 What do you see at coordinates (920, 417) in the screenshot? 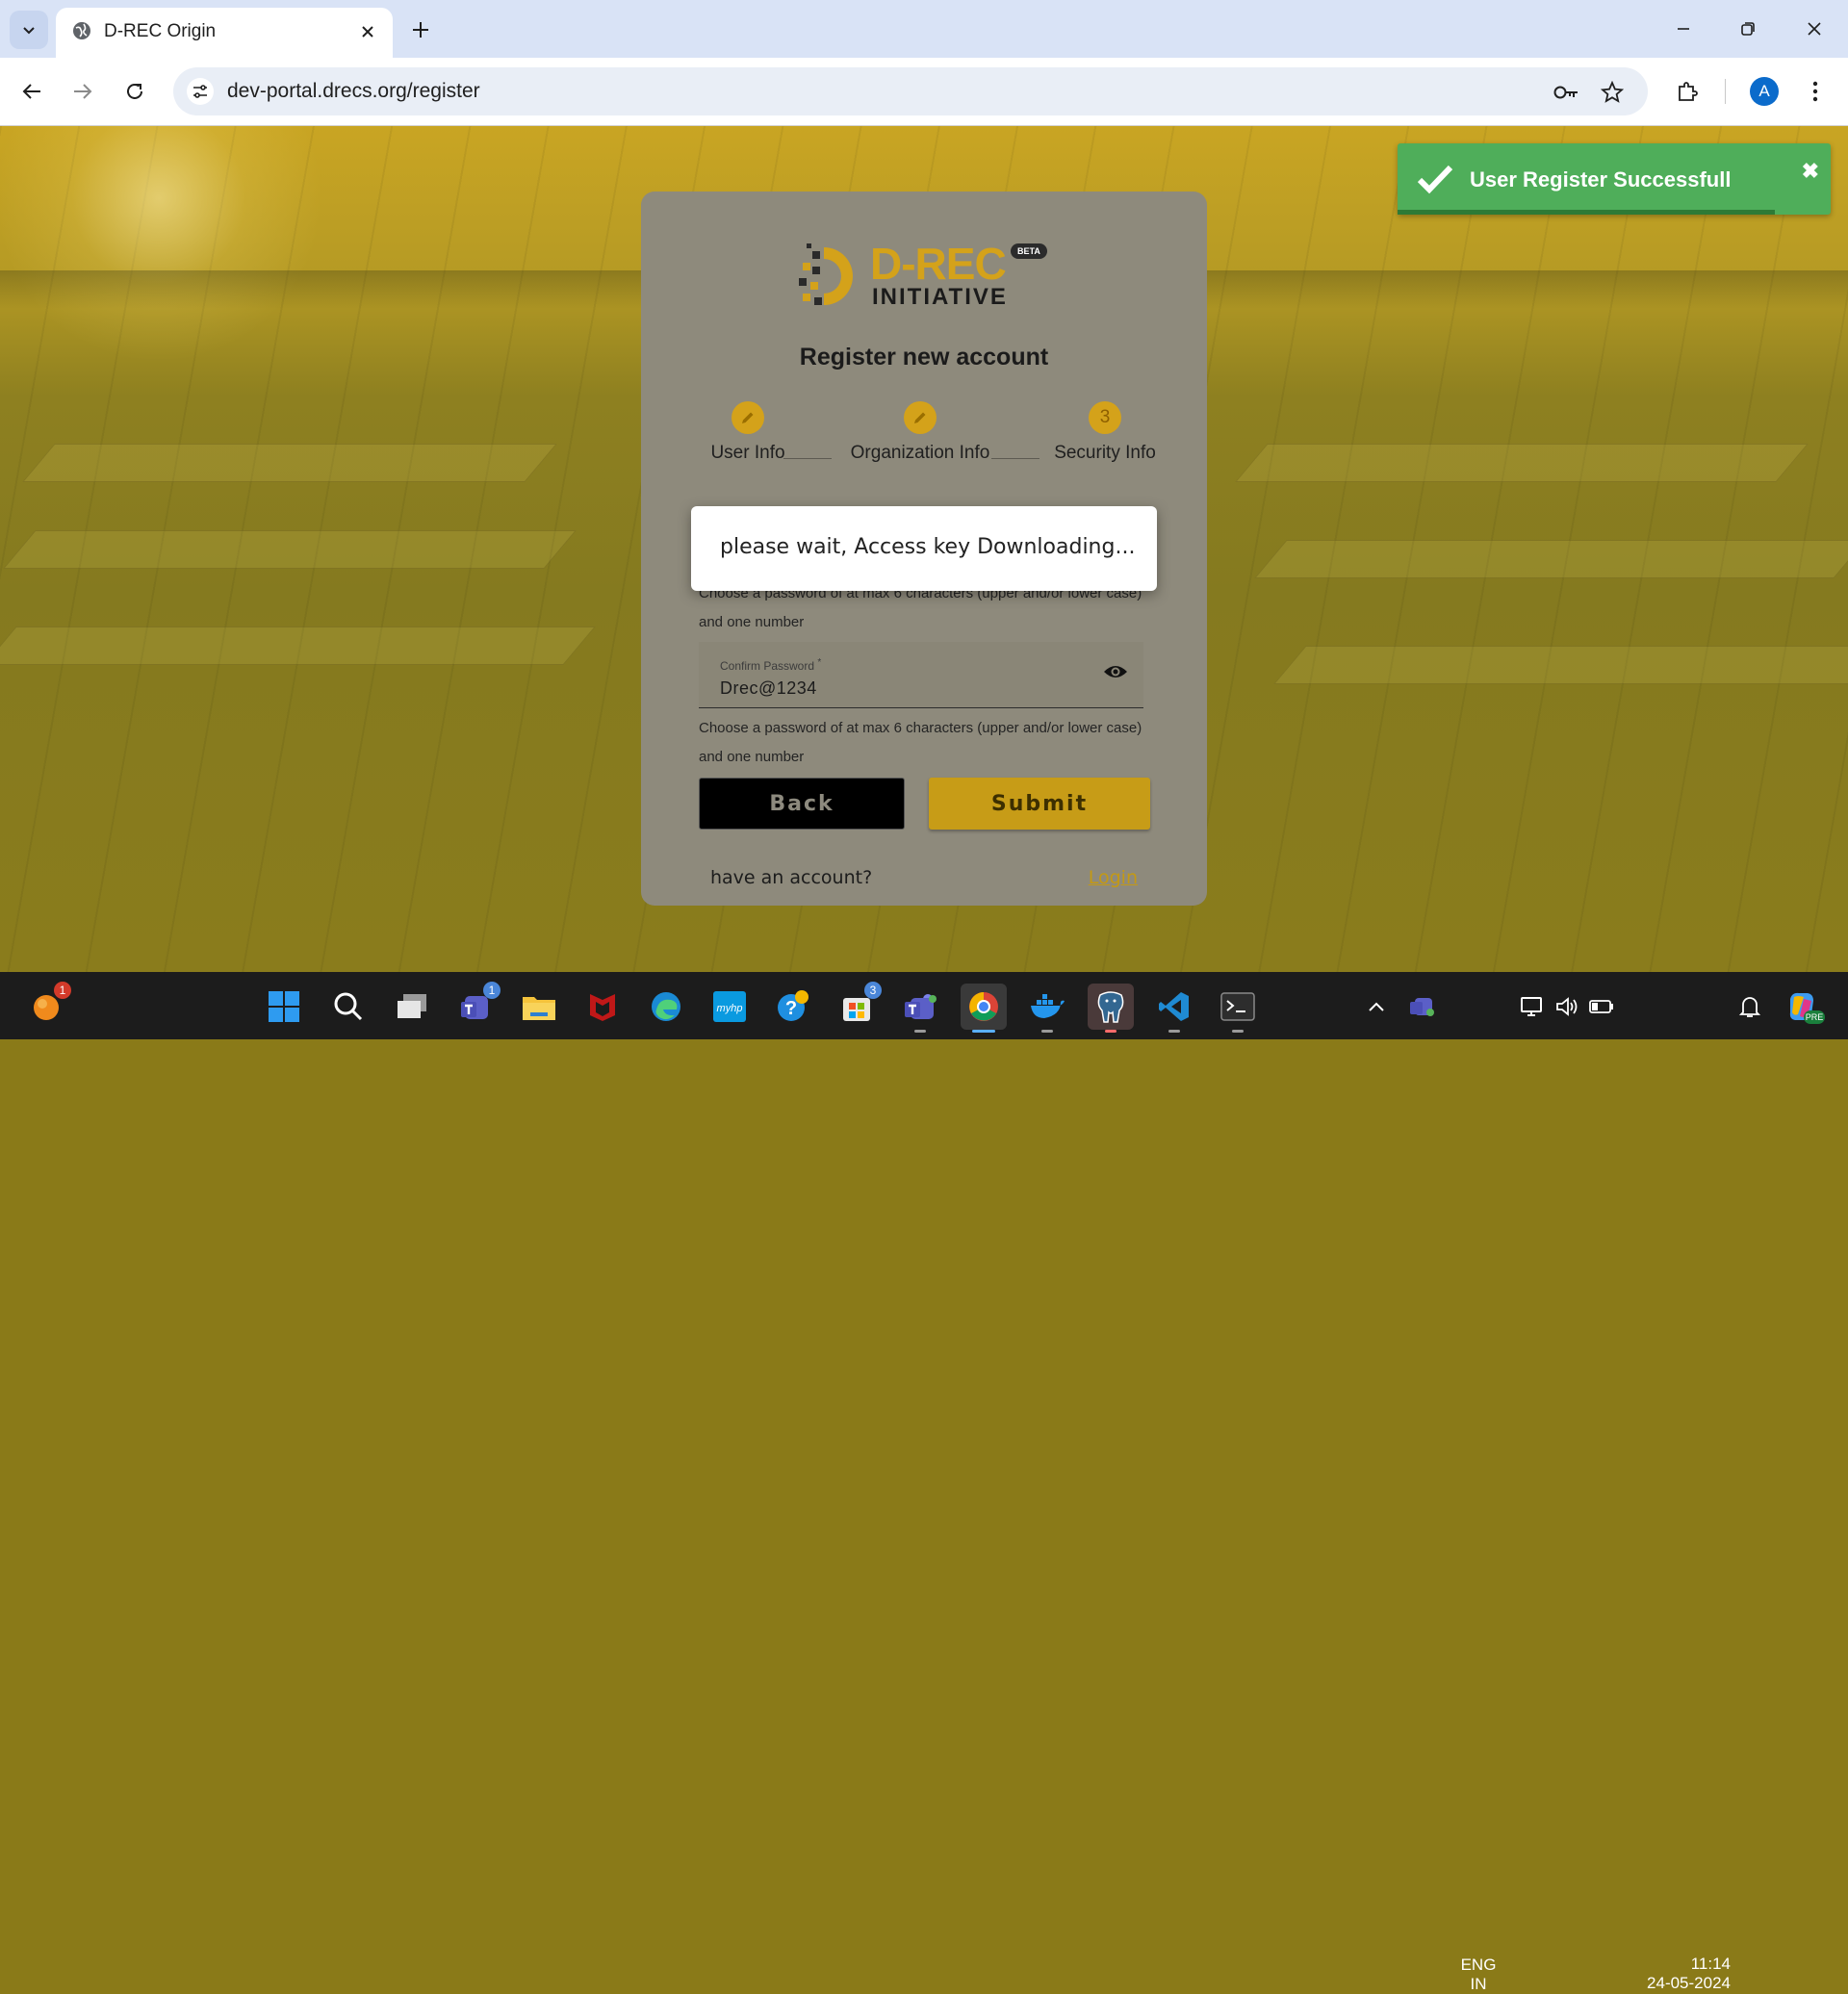
I see `pencil-icon` at bounding box center [920, 417].